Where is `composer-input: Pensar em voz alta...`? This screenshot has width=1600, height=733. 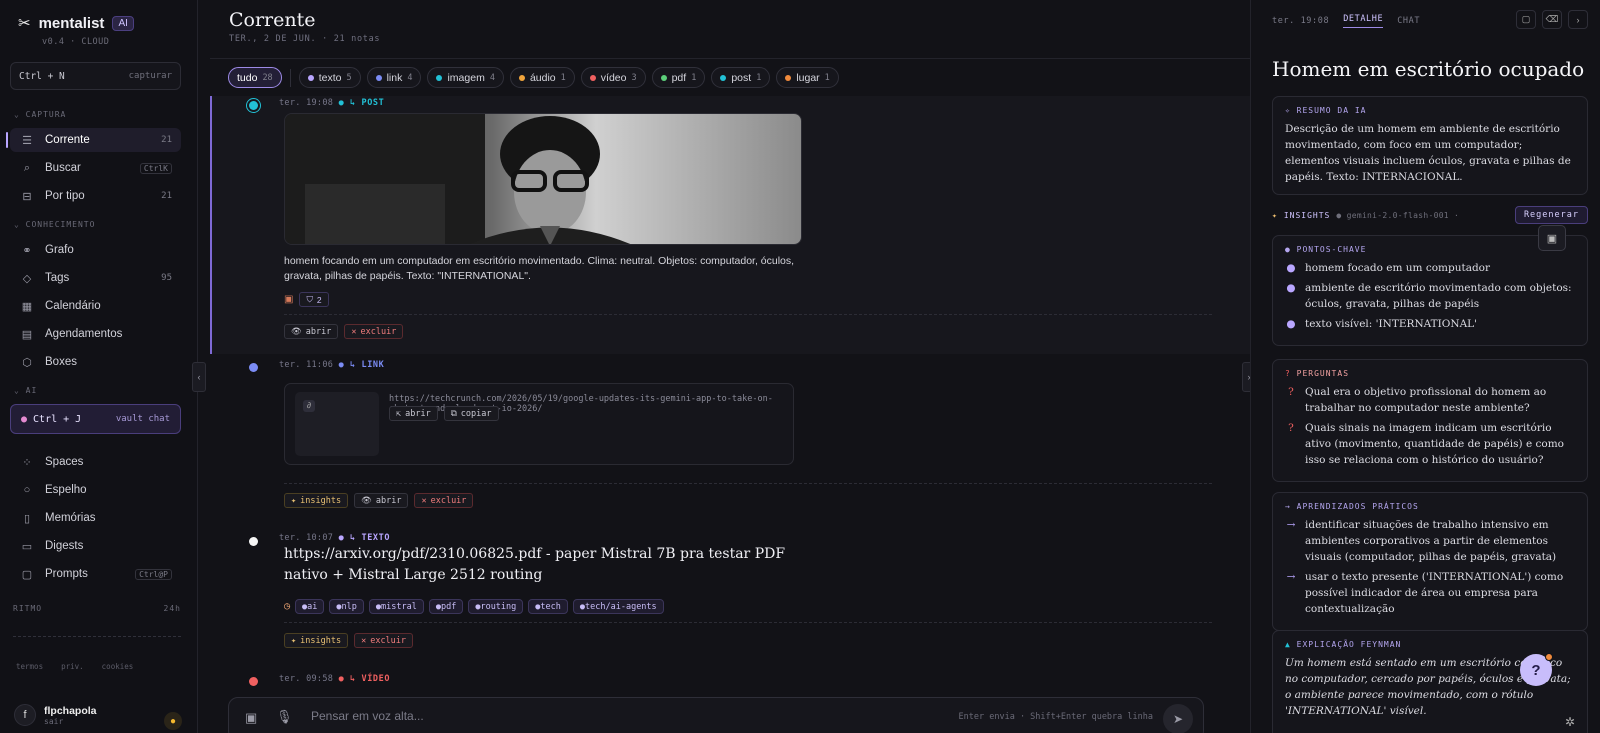
composer-input: Pensar em voz alta... is located at coordinates (367, 716).